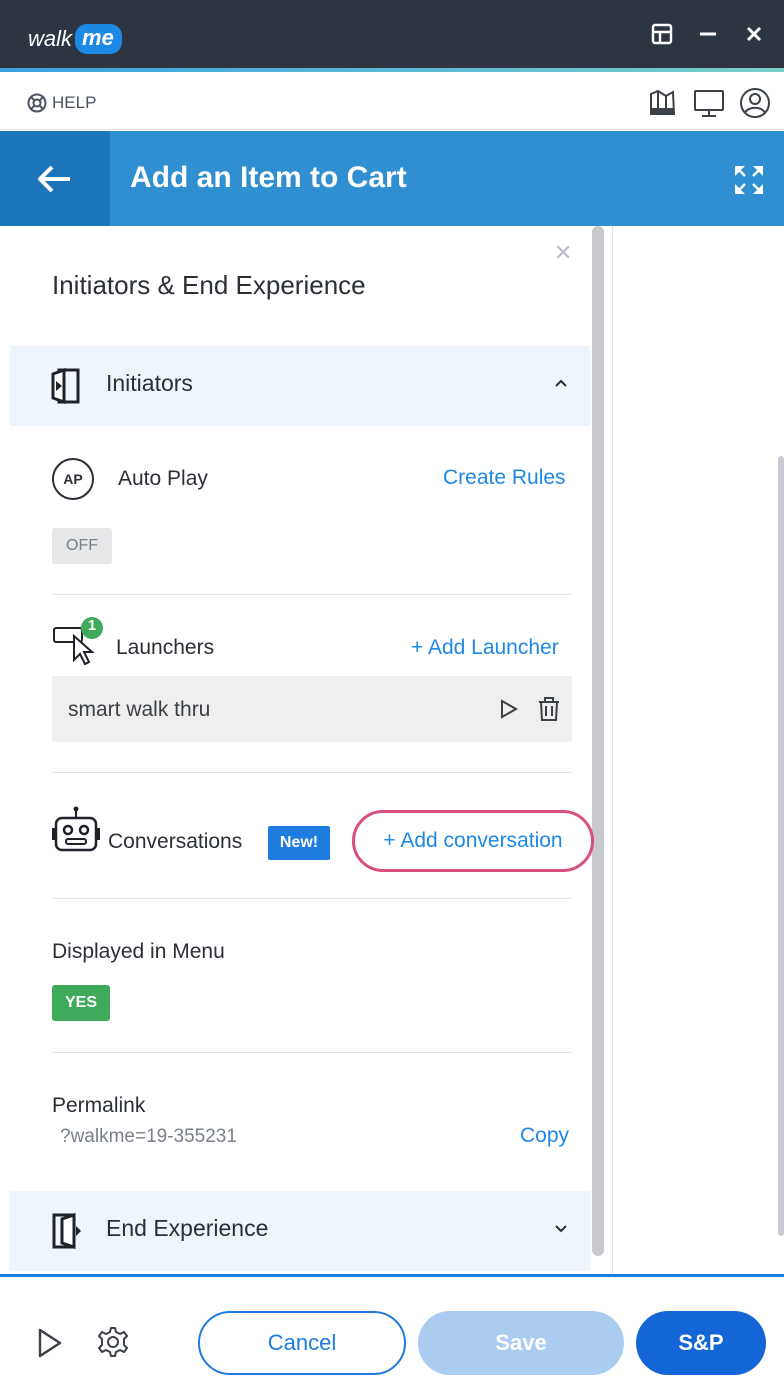  I want to click on panel-scrollbar, so click(598, 741).